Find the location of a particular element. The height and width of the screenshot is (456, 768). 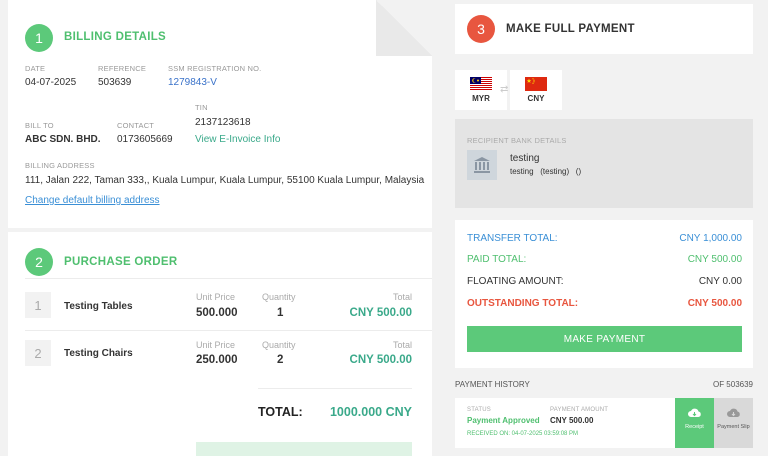

grand-total-value: 1000.000 CNY is located at coordinates (370, 412).